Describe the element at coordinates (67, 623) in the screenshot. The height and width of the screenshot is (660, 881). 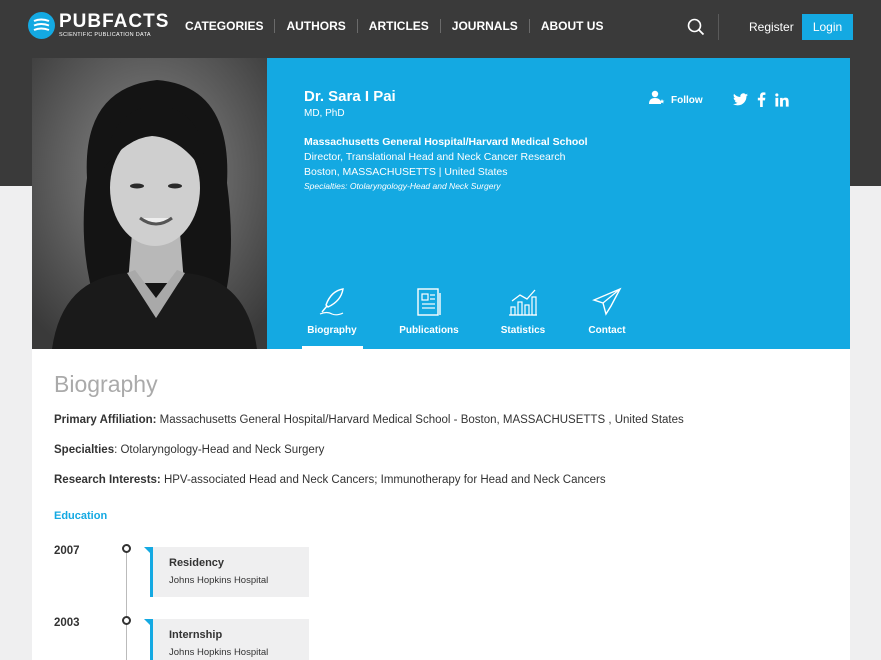
I see `education-year: 2003` at that location.